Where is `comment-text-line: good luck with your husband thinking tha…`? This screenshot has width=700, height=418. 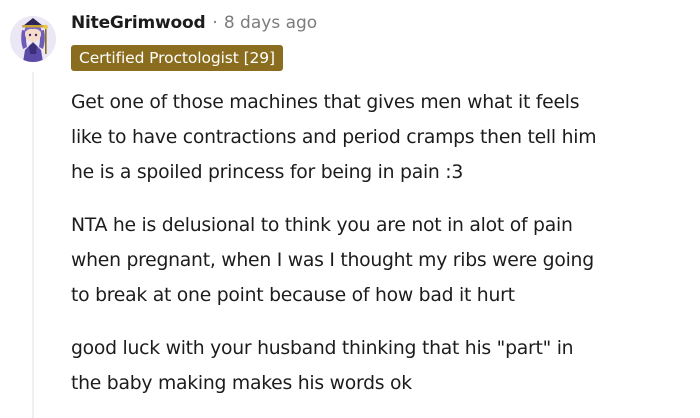 comment-text-line: good luck with your husband thinking tha… is located at coordinates (322, 348).